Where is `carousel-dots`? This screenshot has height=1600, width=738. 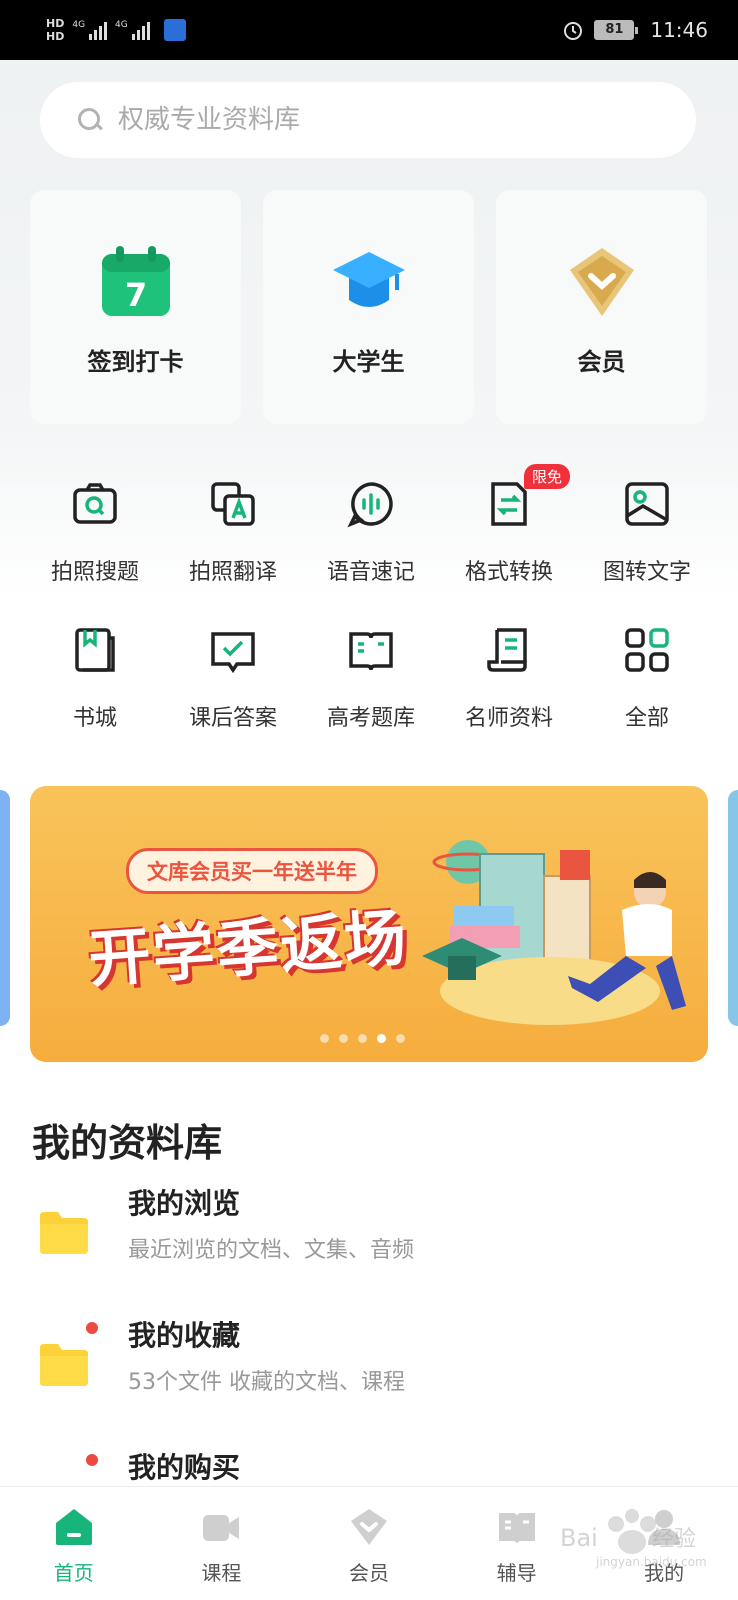 carousel-dots is located at coordinates (362, 1038).